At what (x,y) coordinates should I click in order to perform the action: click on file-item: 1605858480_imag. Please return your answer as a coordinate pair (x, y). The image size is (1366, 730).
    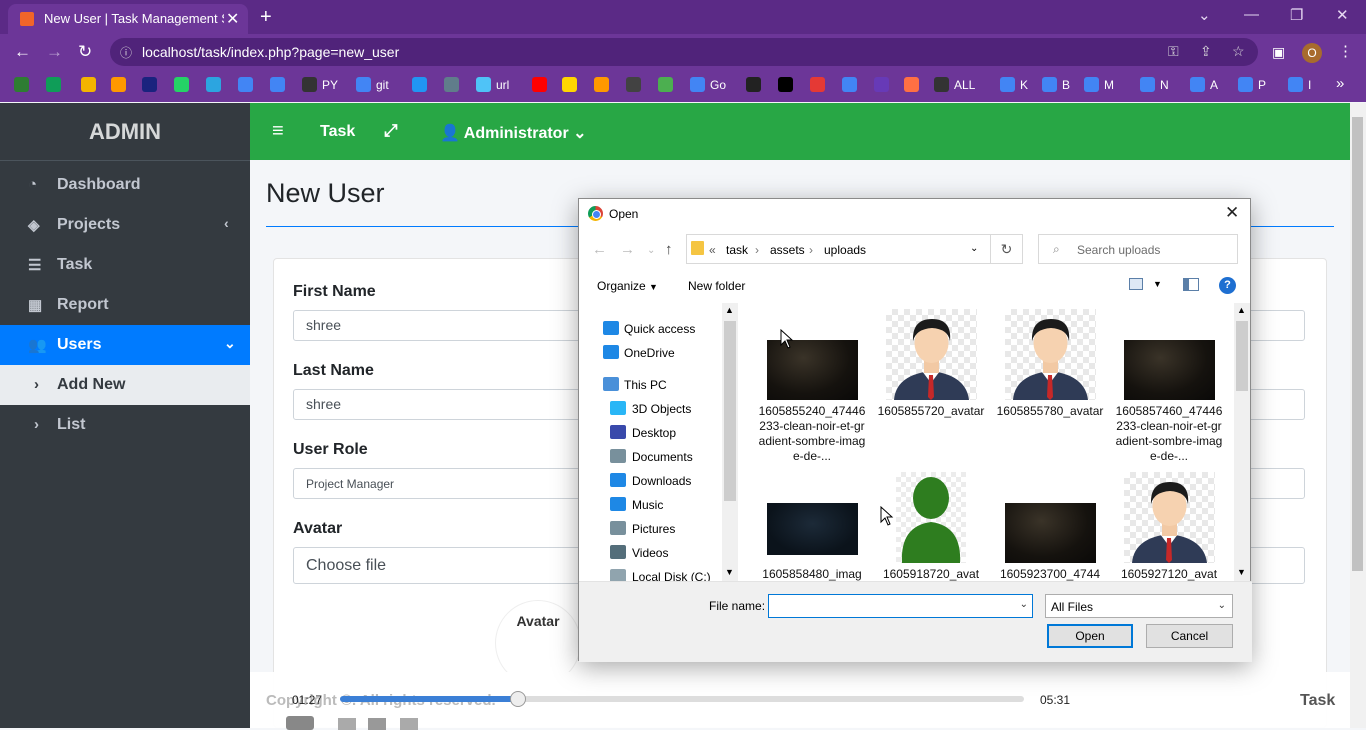
    Looking at the image, I should click on (812, 526).